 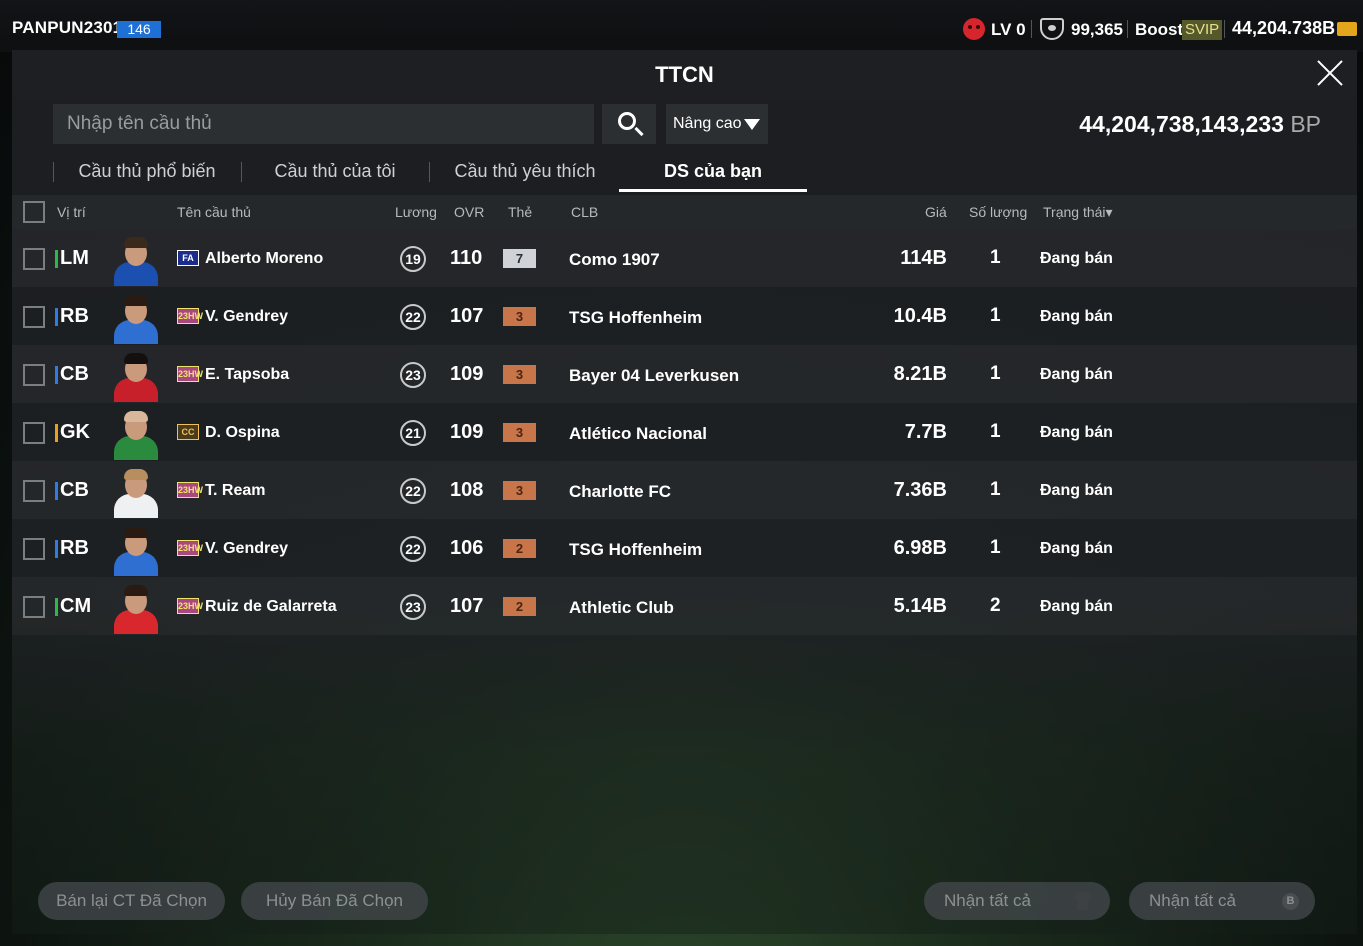 What do you see at coordinates (1159, 30) in the screenshot?
I see `boost-label: Boost` at bounding box center [1159, 30].